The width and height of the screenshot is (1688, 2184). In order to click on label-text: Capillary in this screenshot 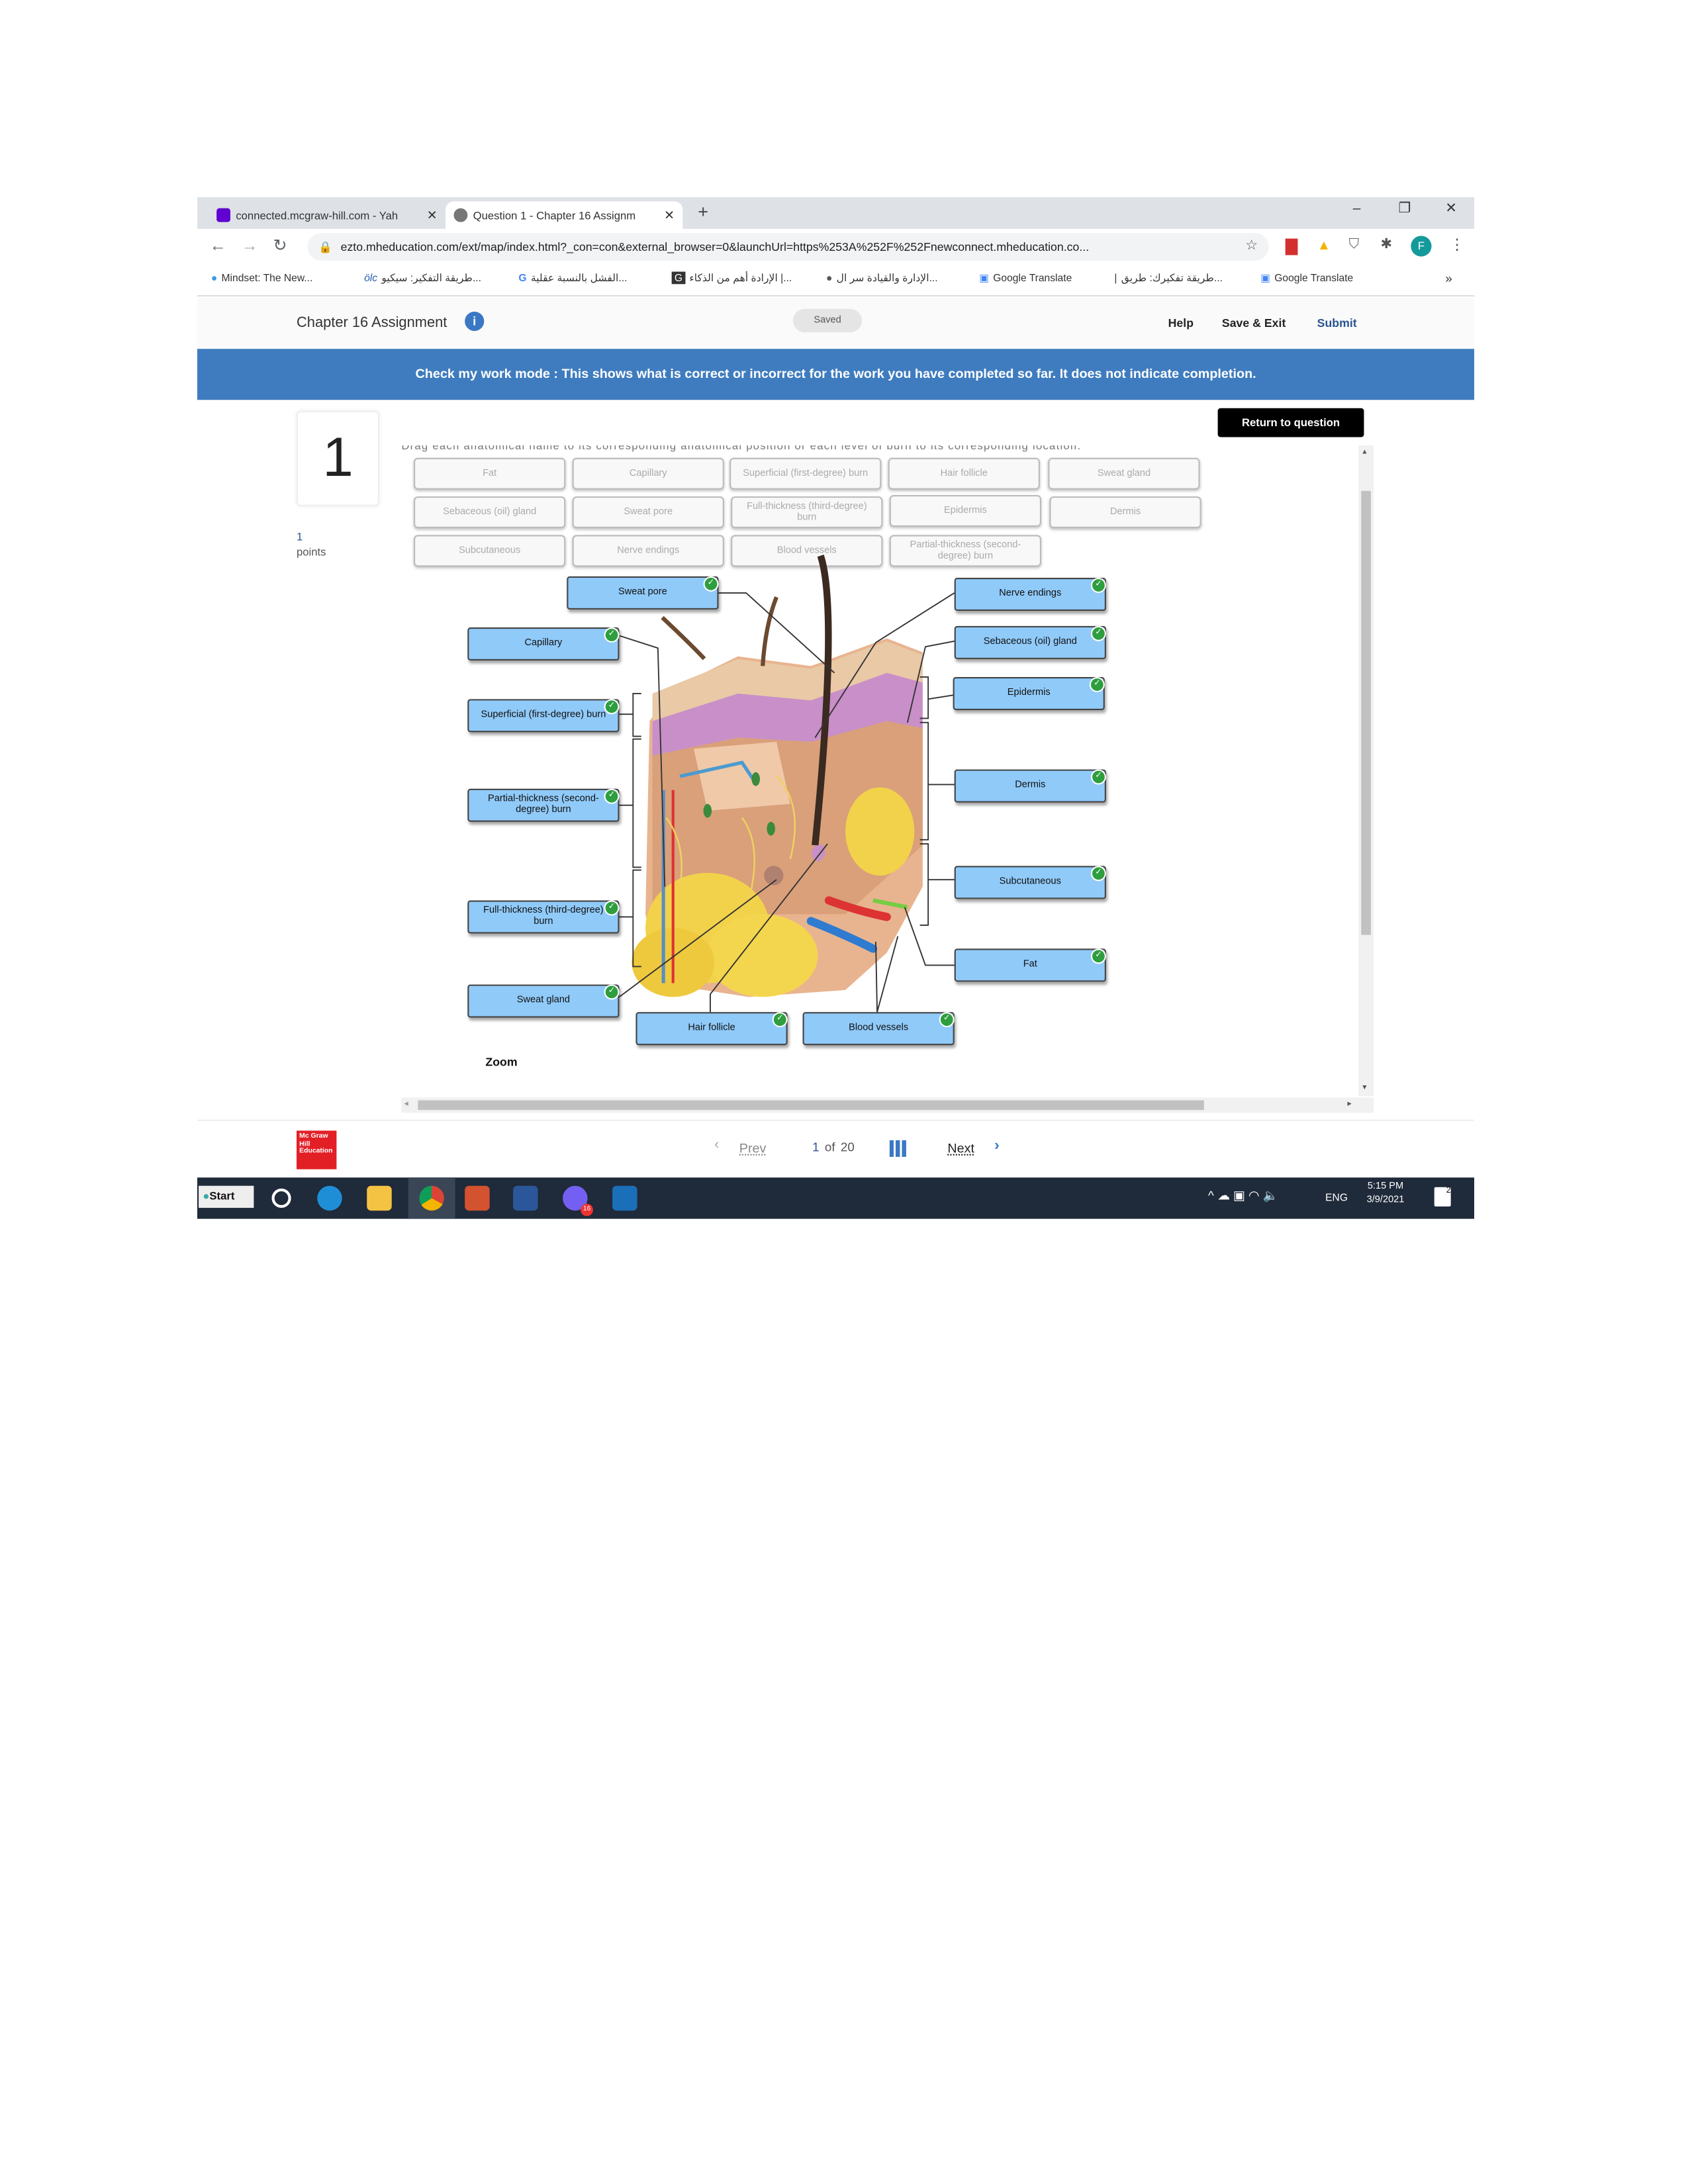, I will do `click(543, 643)`.